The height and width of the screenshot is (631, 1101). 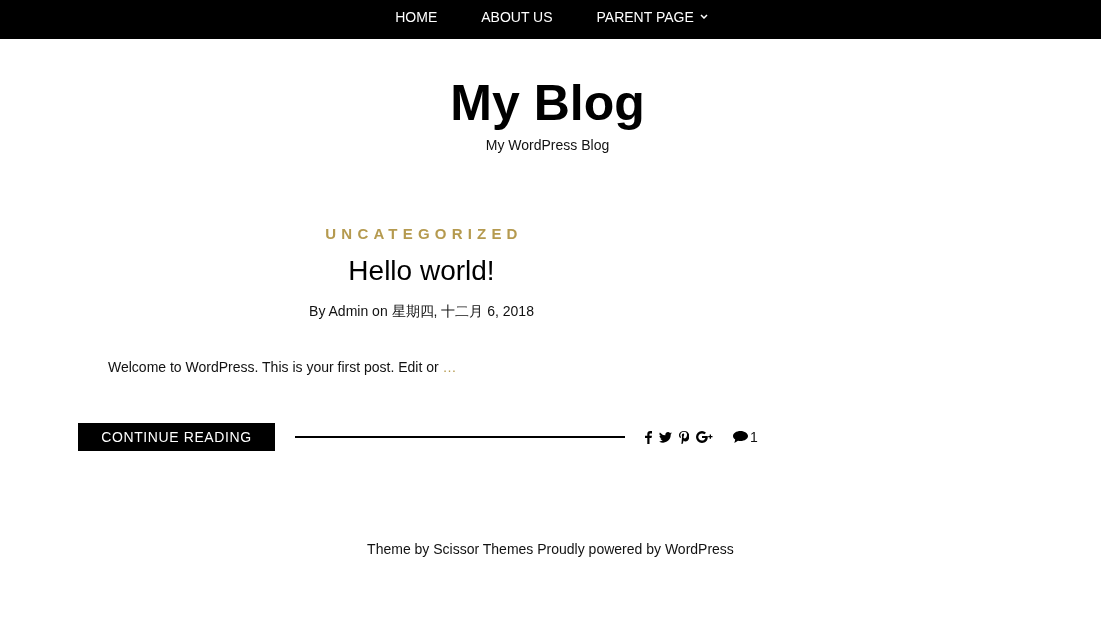 What do you see at coordinates (740, 437) in the screenshot?
I see `comment-icon` at bounding box center [740, 437].